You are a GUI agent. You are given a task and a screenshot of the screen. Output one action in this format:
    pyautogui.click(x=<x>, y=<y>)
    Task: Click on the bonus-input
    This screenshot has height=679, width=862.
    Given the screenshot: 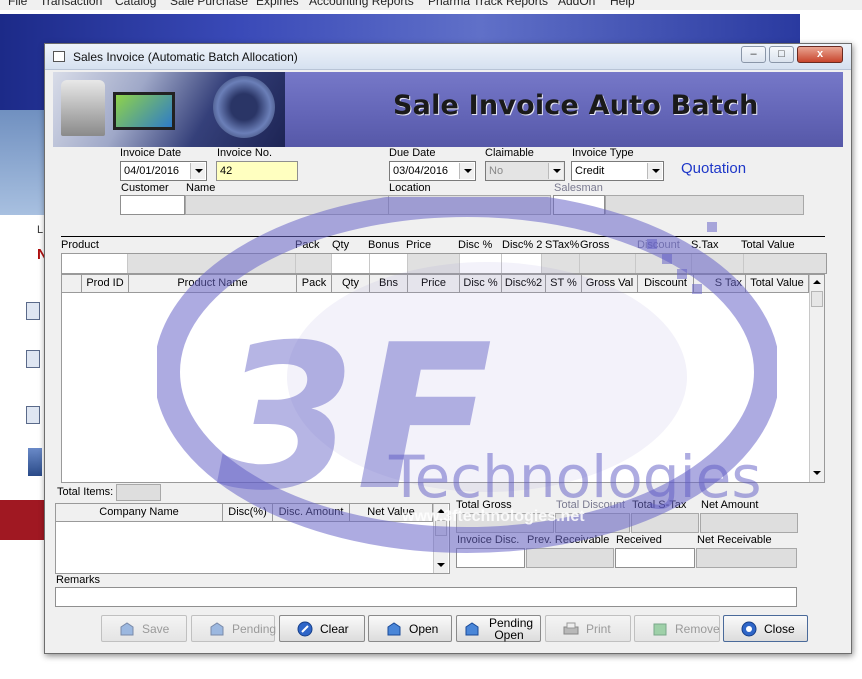 What is the action you would take?
    pyautogui.click(x=389, y=263)
    